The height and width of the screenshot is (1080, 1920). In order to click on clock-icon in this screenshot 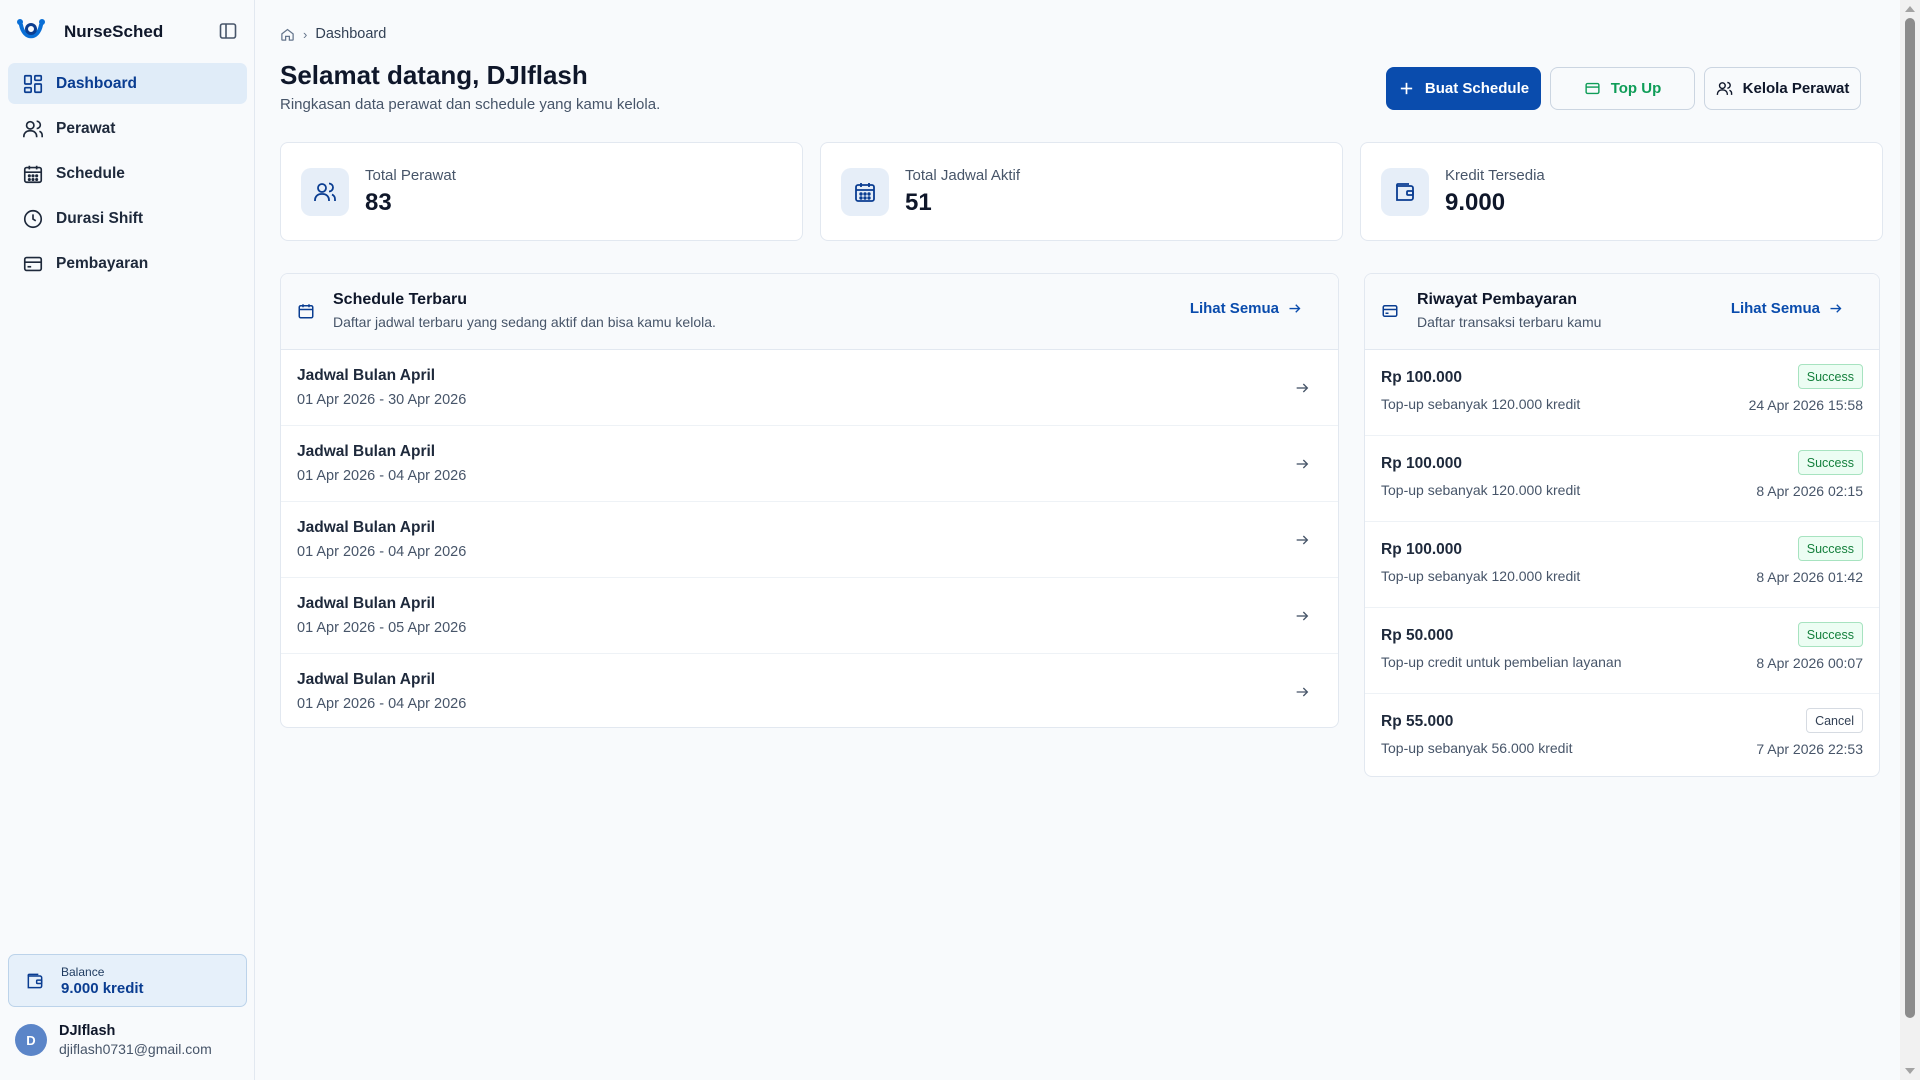, I will do `click(33, 218)`.